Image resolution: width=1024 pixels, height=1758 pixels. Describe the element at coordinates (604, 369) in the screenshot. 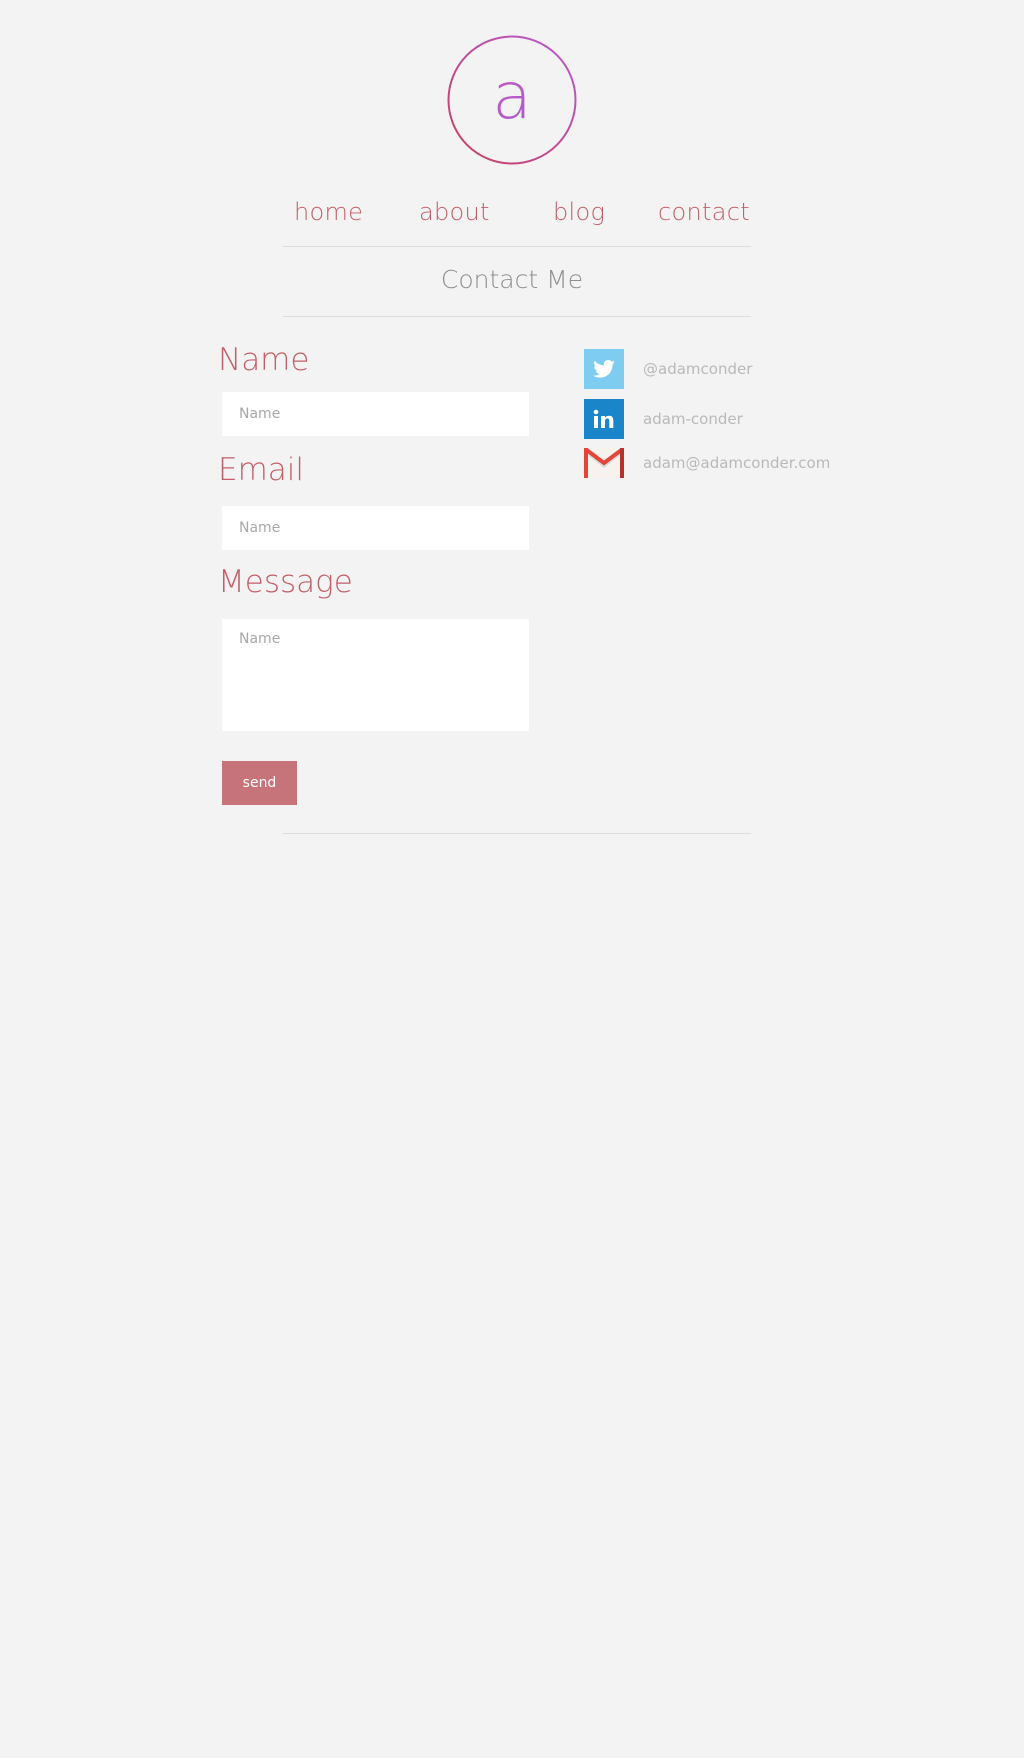

I see `twitter-icon` at that location.